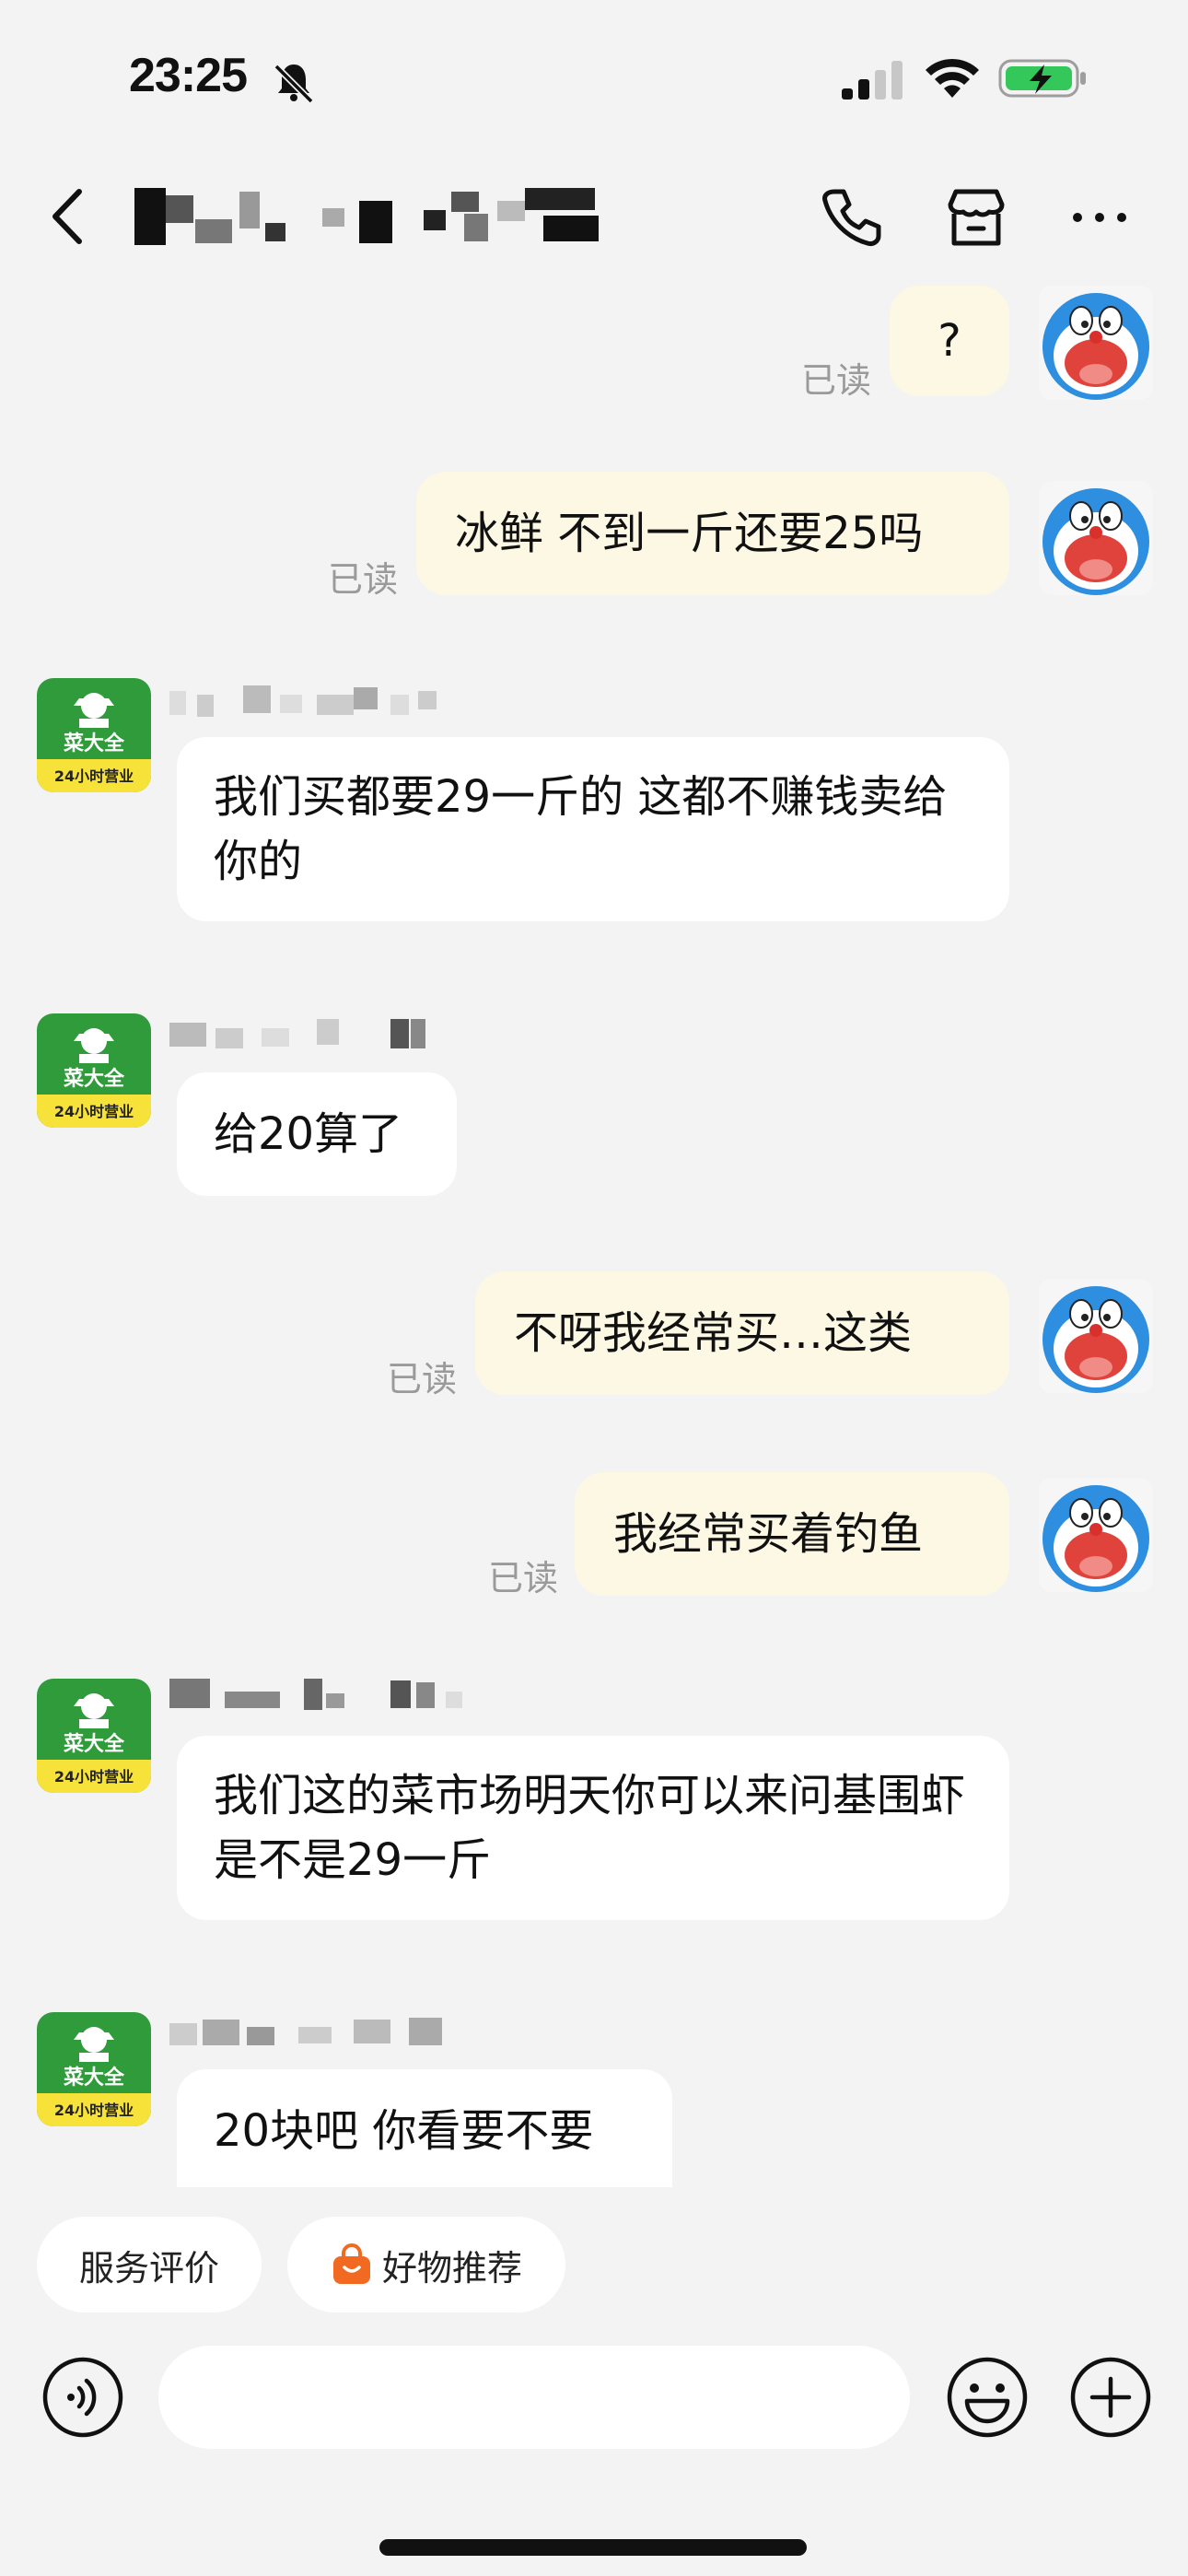  Describe the element at coordinates (1099, 217) in the screenshot. I see `more-icon` at that location.